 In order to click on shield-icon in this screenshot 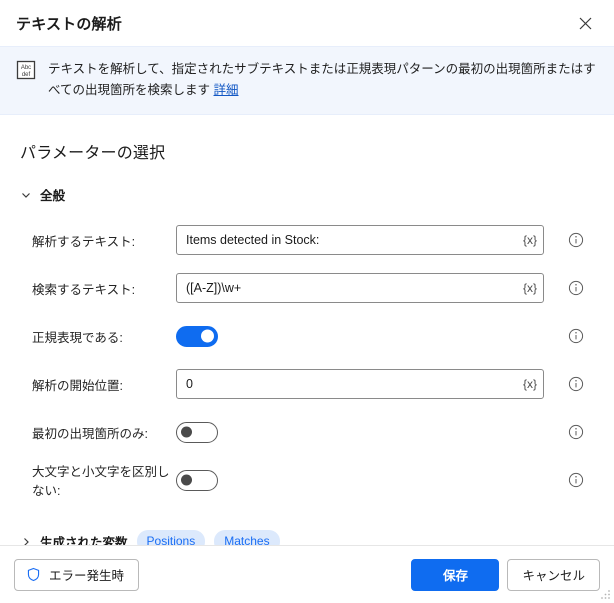, I will do `click(33, 574)`.